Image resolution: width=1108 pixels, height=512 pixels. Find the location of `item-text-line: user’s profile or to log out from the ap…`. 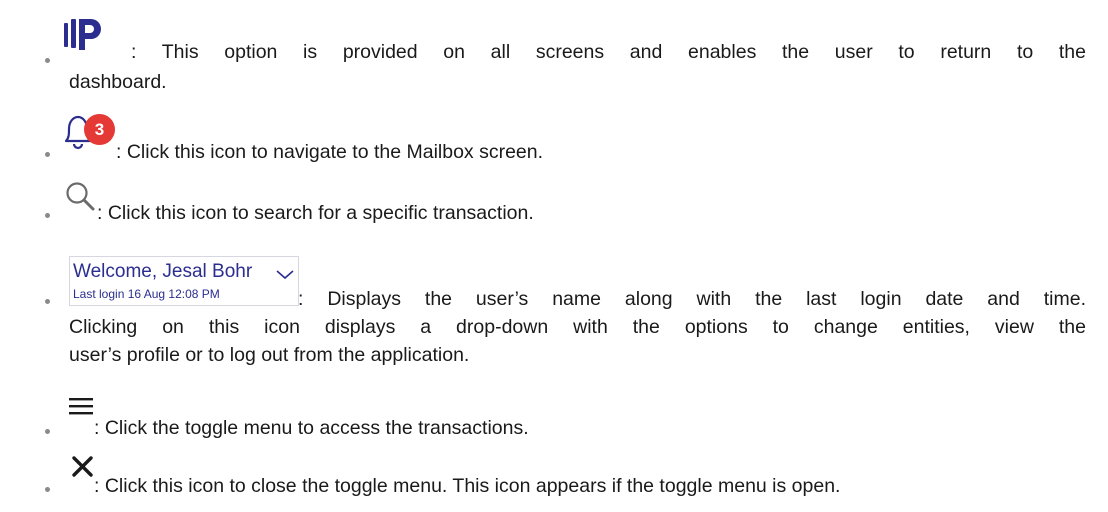

item-text-line: user’s profile or to log out from the ap… is located at coordinates (269, 355).